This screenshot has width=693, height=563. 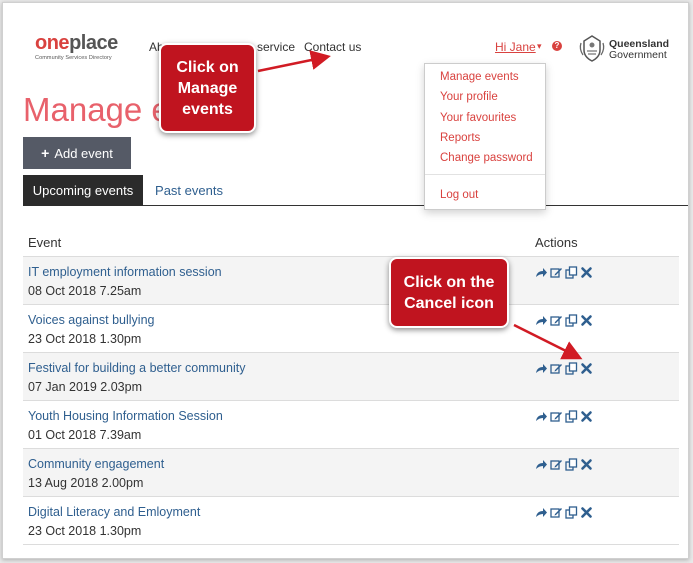 What do you see at coordinates (114, 512) in the screenshot?
I see `event-title-link: Digital Literacy and Emloyment` at bounding box center [114, 512].